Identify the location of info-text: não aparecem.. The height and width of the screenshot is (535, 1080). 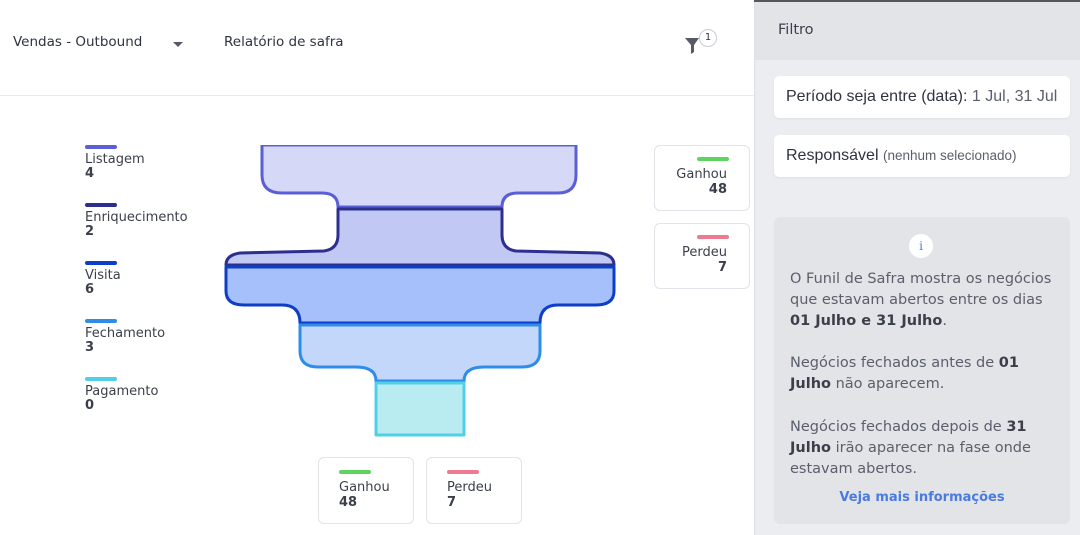
(887, 384).